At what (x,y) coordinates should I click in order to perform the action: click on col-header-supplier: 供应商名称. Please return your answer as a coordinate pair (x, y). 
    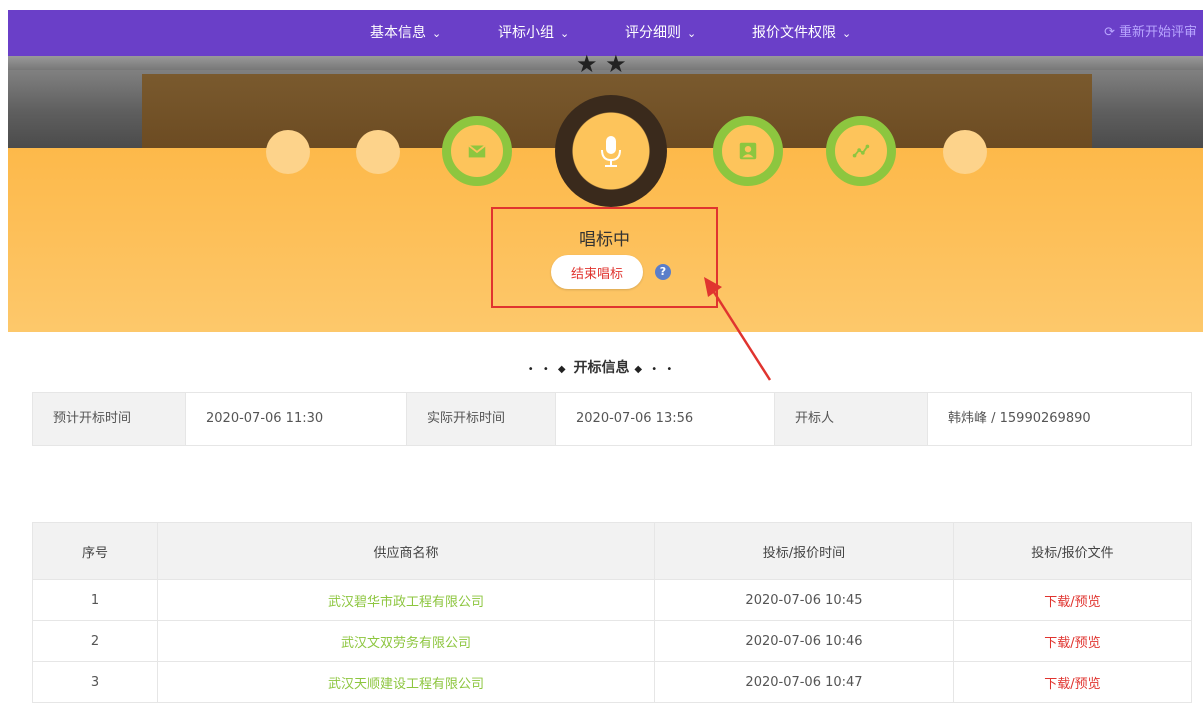
    Looking at the image, I should click on (406, 551).